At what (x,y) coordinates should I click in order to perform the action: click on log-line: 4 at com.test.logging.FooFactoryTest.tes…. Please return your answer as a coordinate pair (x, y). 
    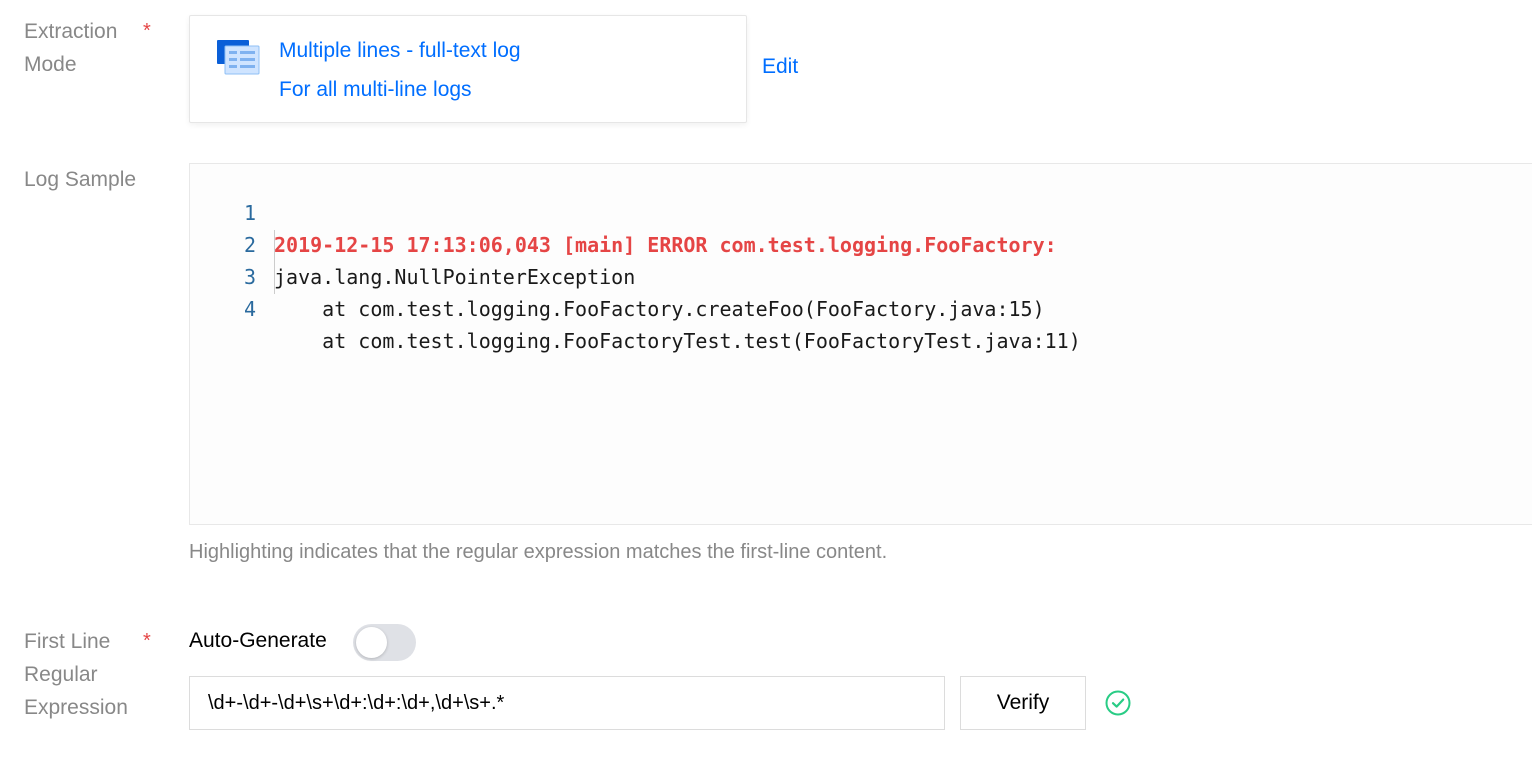
    Looking at the image, I should click on (635, 307).